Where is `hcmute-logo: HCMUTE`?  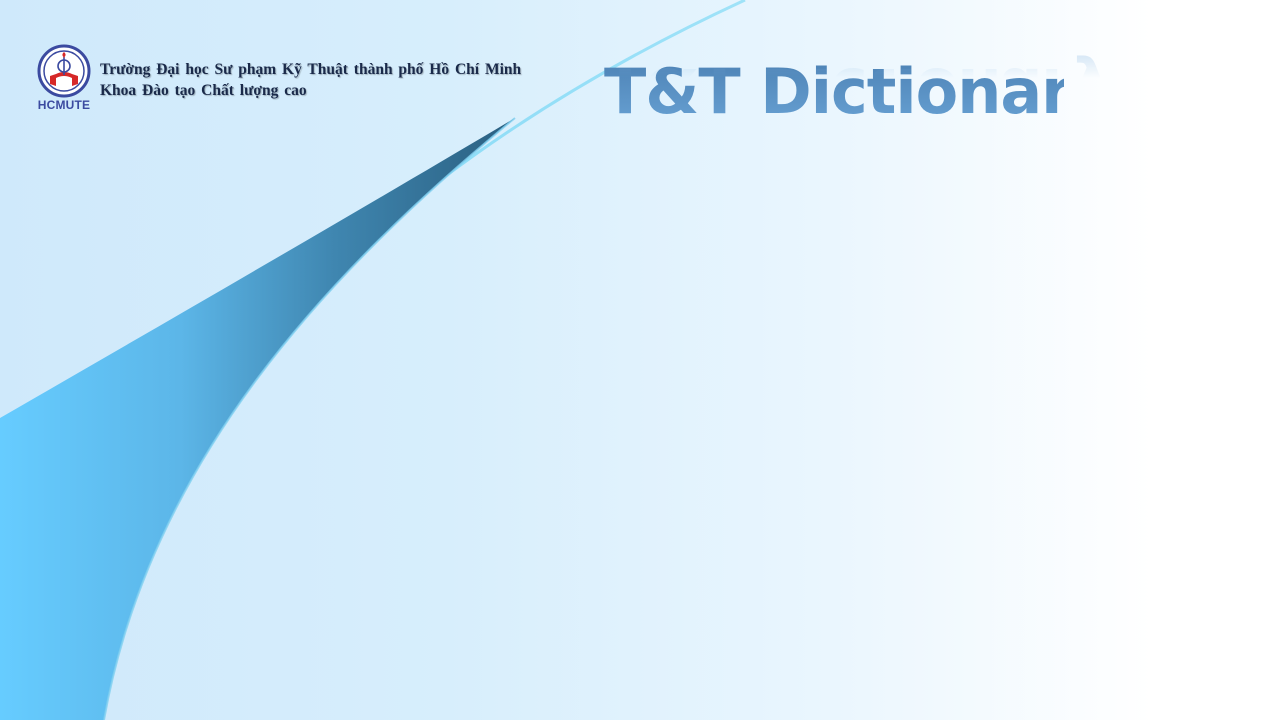
hcmute-logo: HCMUTE is located at coordinates (64, 80).